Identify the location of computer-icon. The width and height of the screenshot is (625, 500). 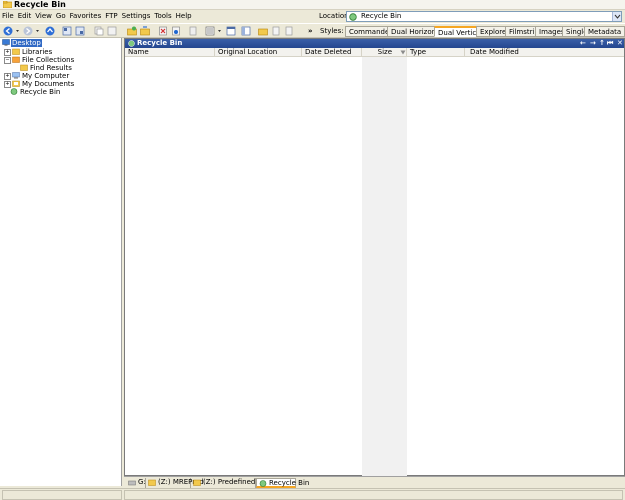
(16, 75).